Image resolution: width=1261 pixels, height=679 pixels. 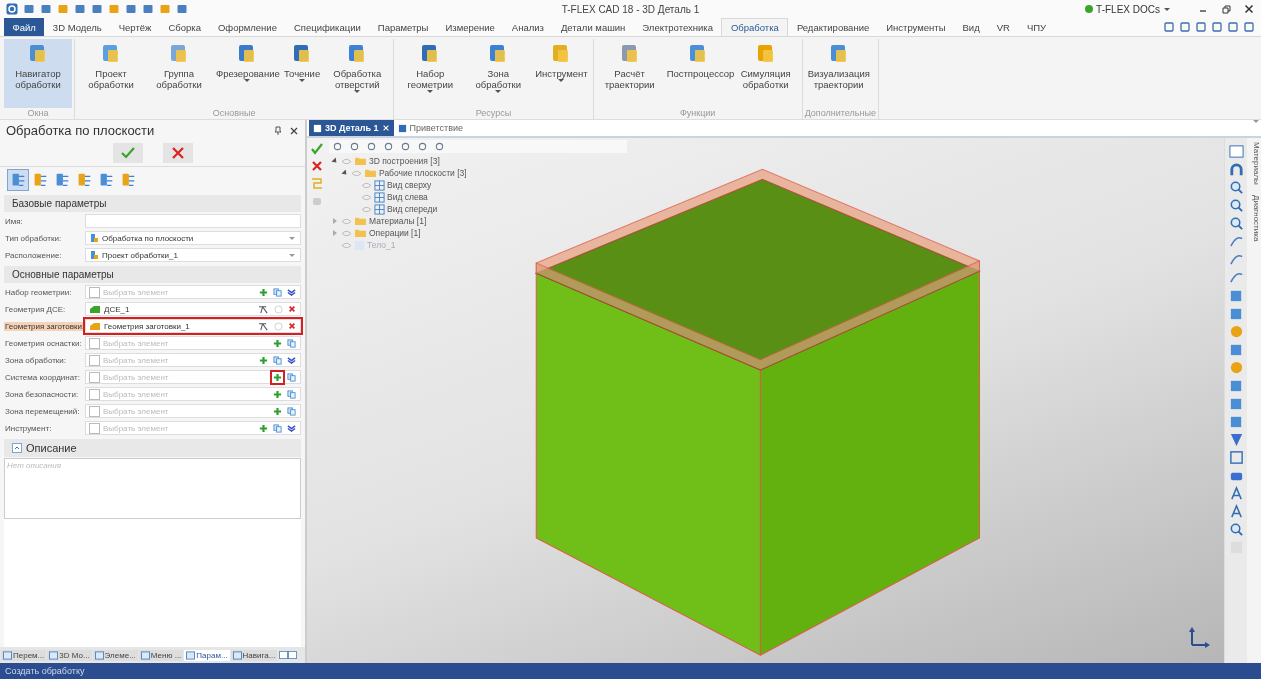 I want to click on checkmark-icon, so click(x=317, y=149).